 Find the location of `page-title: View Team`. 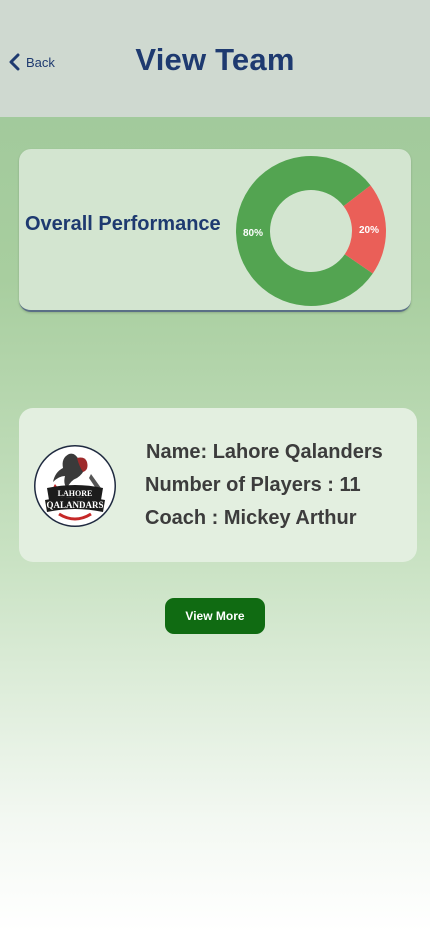

page-title: View Team is located at coordinates (215, 59).